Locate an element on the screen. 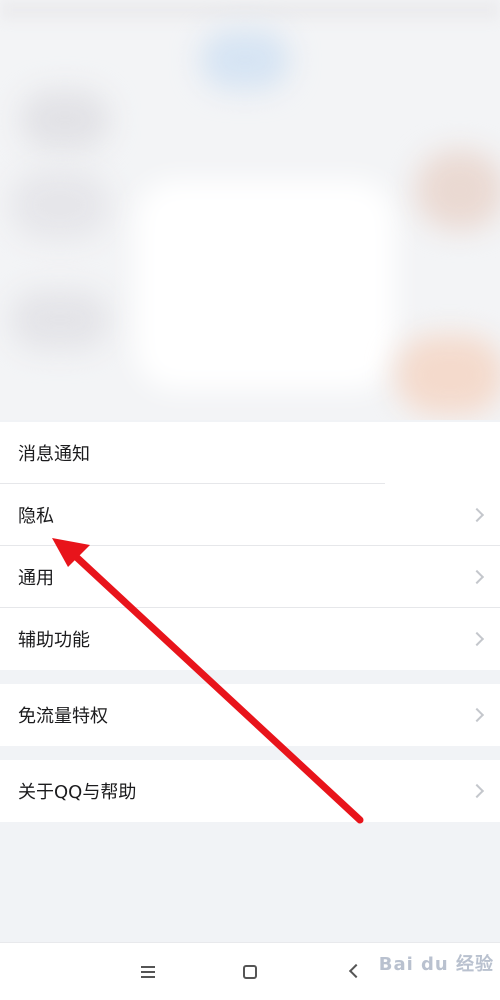  settings-item-label: 隐私 is located at coordinates (36, 516).